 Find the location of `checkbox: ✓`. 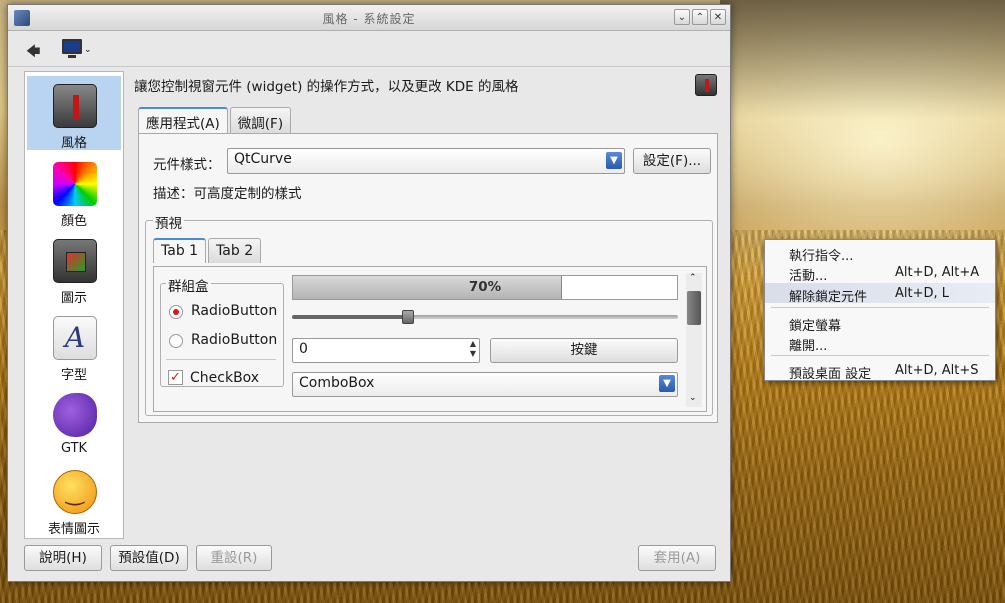

checkbox: ✓ is located at coordinates (175, 377).